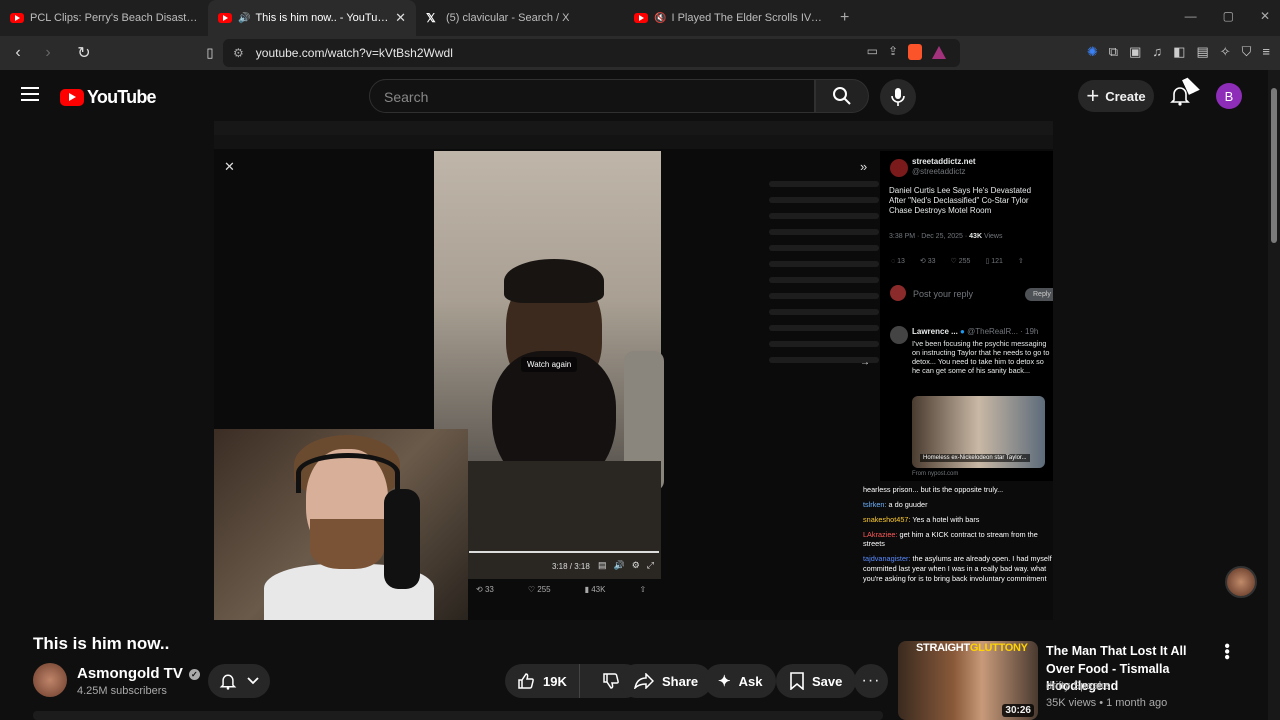 The image size is (1280, 720). Describe the element at coordinates (194, 674) in the screenshot. I see `verified-icon: ✓` at that location.